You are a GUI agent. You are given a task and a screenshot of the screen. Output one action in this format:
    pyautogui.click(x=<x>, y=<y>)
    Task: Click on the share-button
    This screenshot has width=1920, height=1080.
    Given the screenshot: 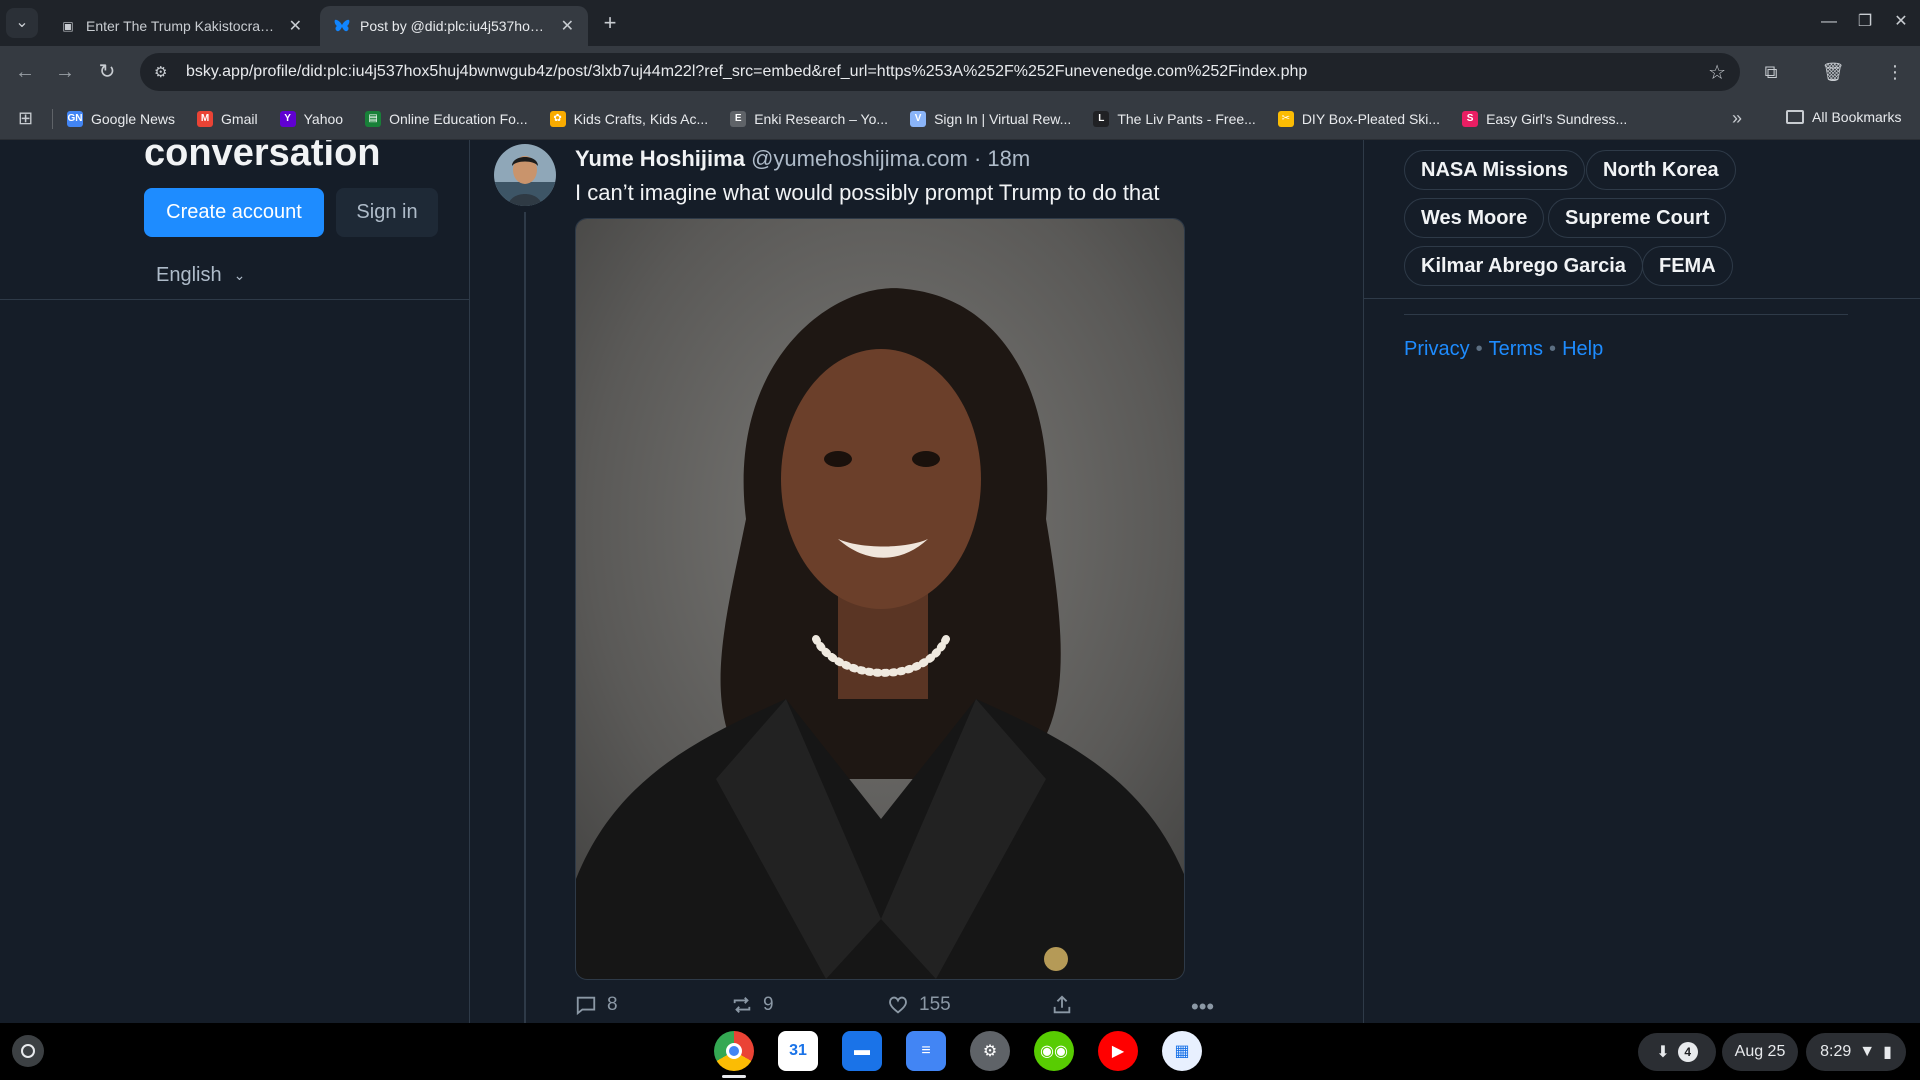 What is the action you would take?
    pyautogui.click(x=1062, y=1005)
    